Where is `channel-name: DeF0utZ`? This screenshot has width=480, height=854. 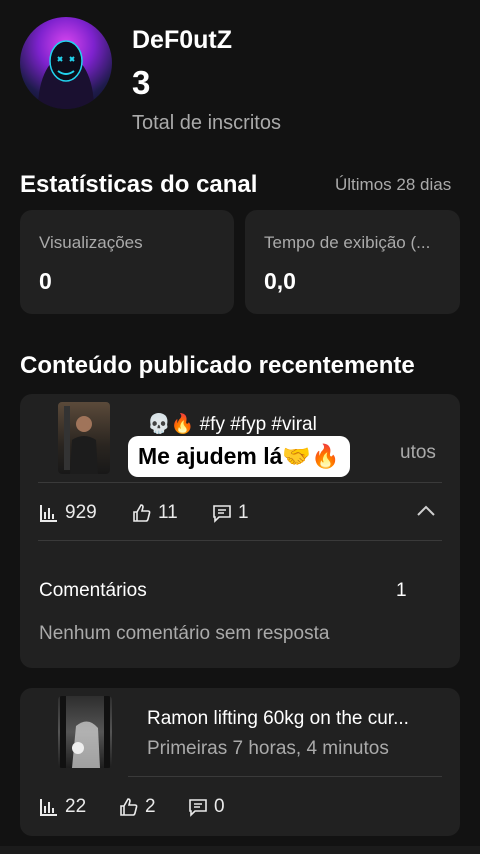
channel-name: DeF0utZ is located at coordinates (182, 40).